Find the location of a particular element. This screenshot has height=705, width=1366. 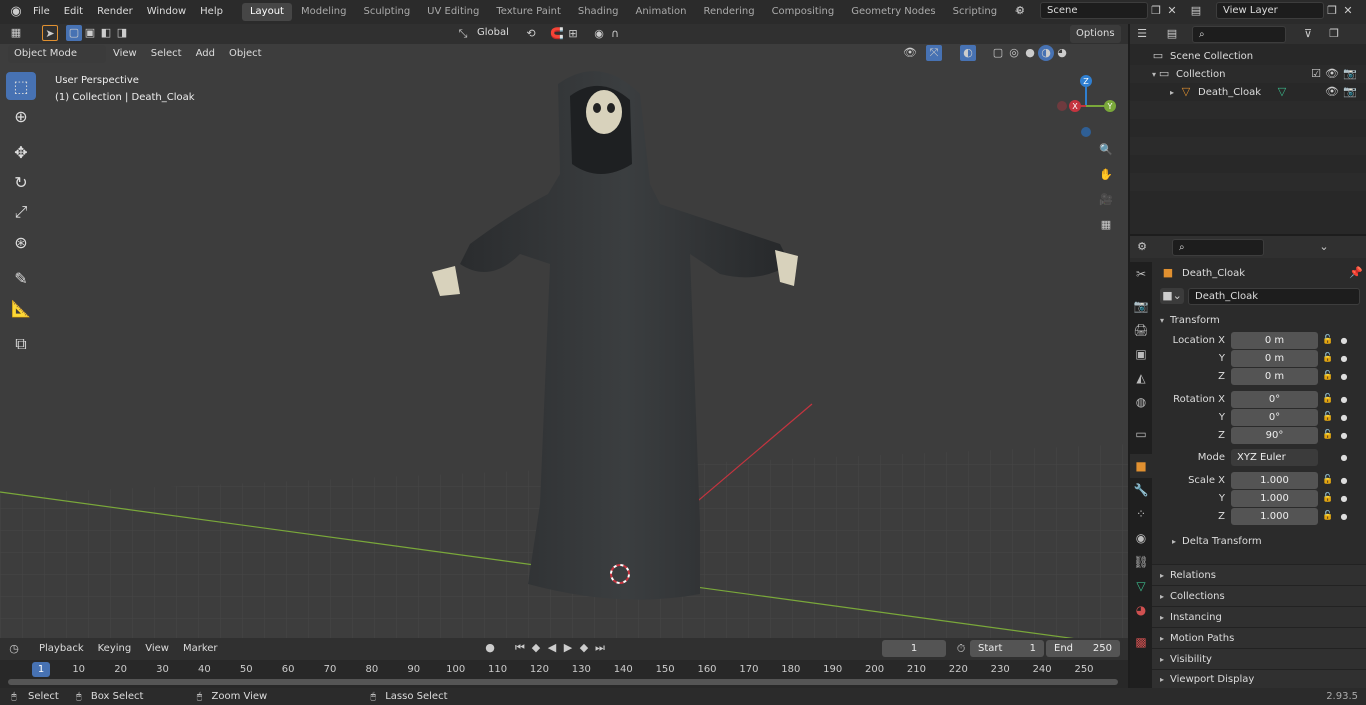

hide-eye-icon: 👁 is located at coordinates (1332, 74).